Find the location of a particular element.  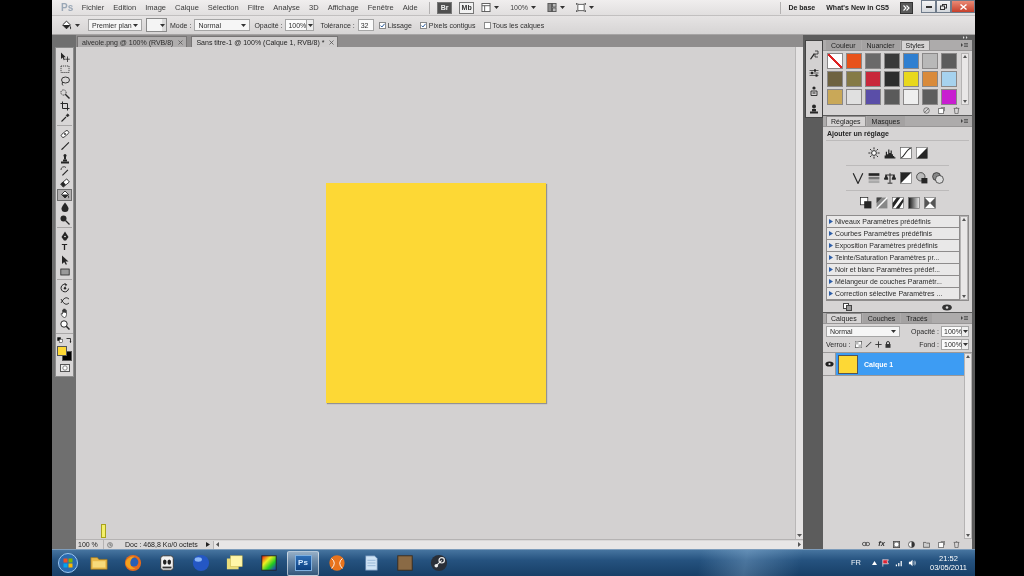

eye-icon is located at coordinates (947, 307).